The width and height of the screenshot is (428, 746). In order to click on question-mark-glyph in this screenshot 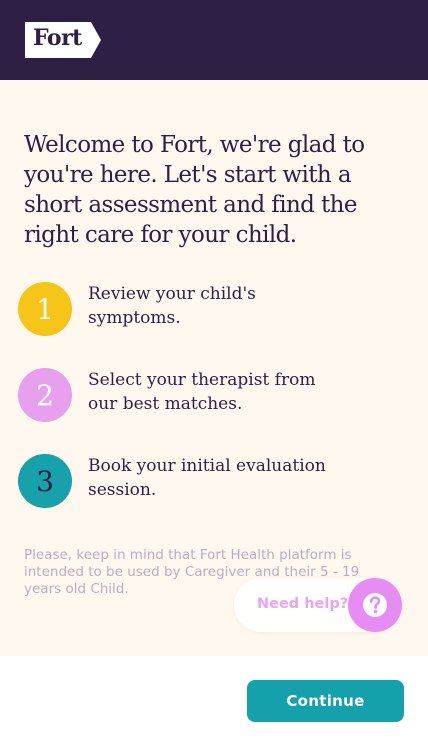, I will do `click(375, 605)`.